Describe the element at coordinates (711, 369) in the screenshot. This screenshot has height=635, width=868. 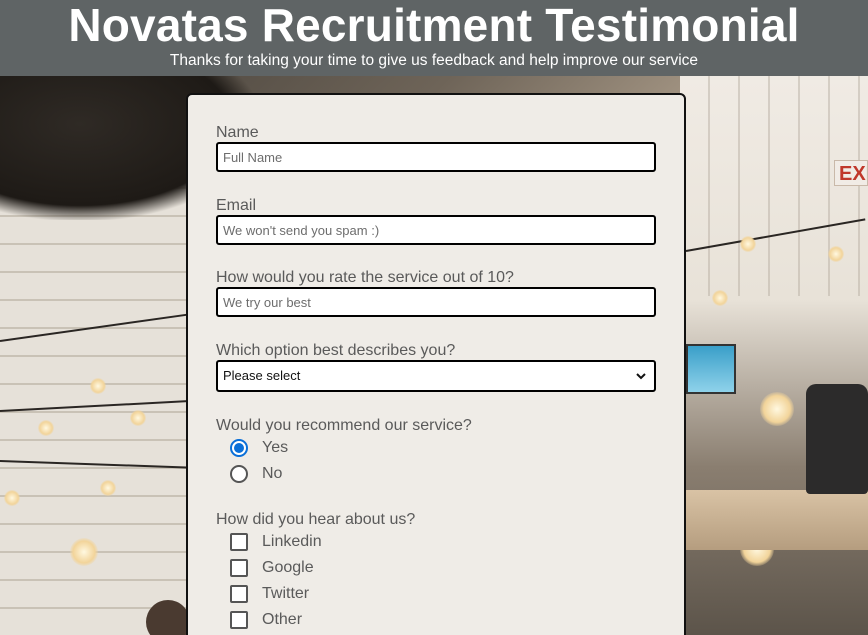
I see `background-monitor` at that location.